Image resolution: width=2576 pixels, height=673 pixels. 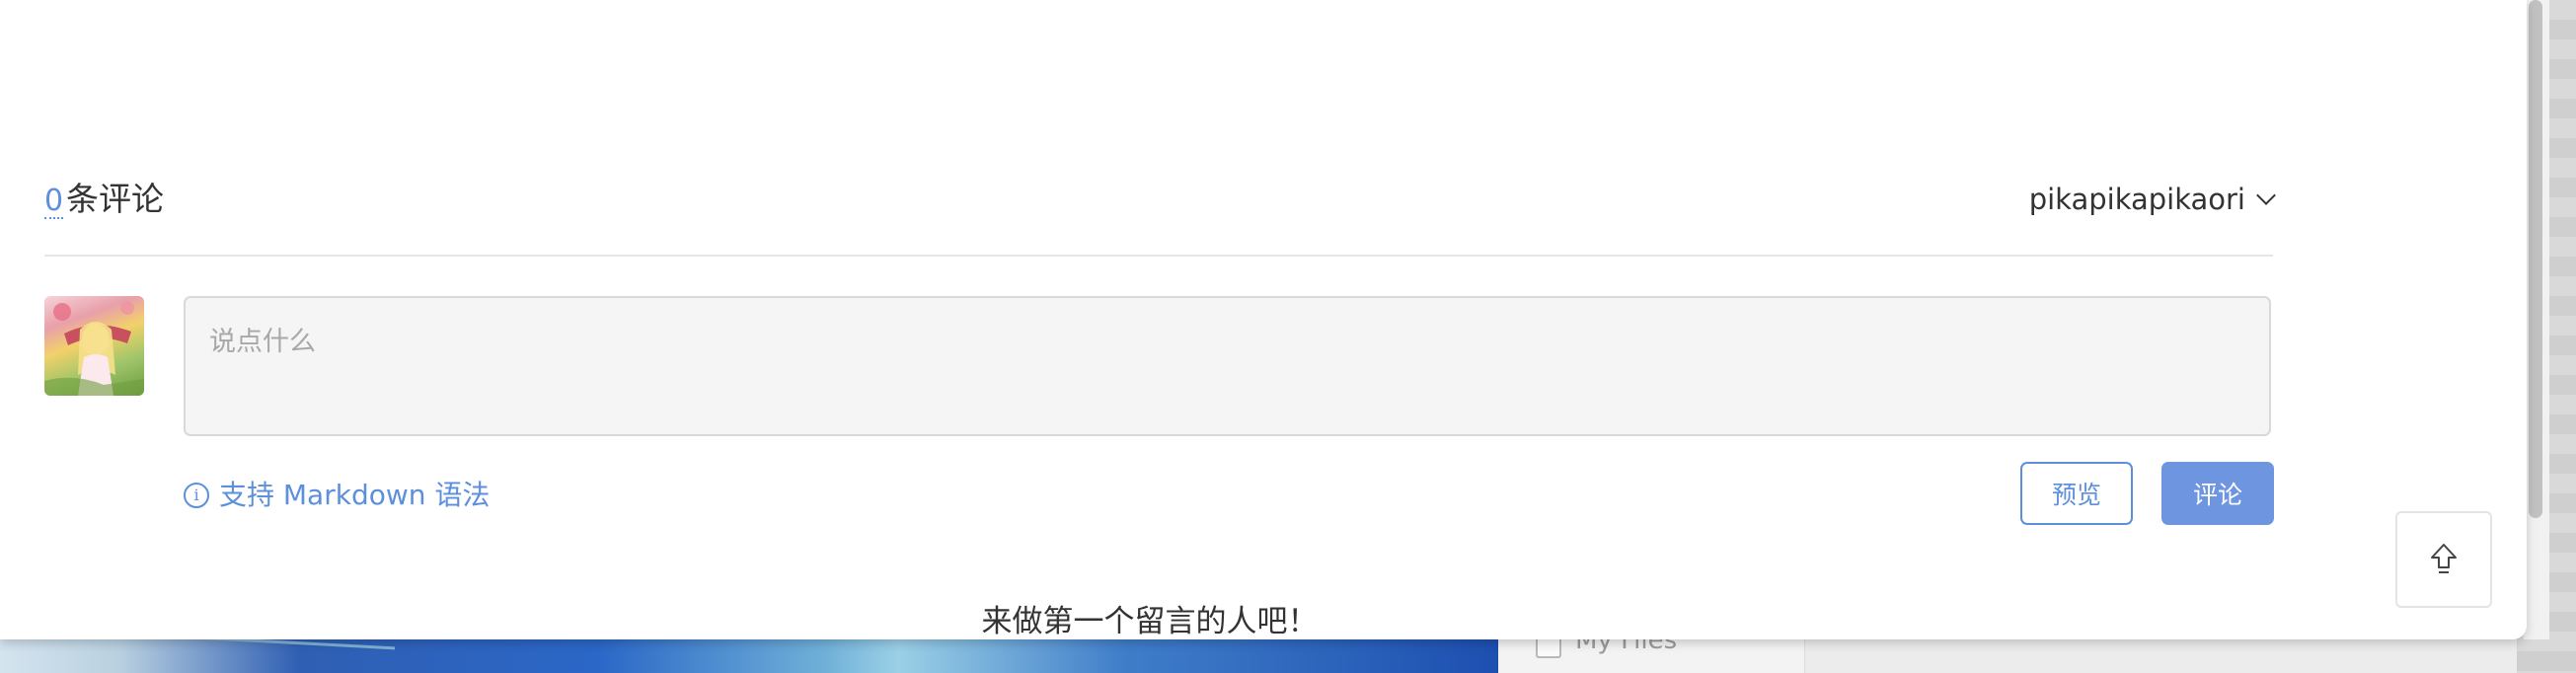 What do you see at coordinates (2266, 195) in the screenshot?
I see `chevron-down-icon` at bounding box center [2266, 195].